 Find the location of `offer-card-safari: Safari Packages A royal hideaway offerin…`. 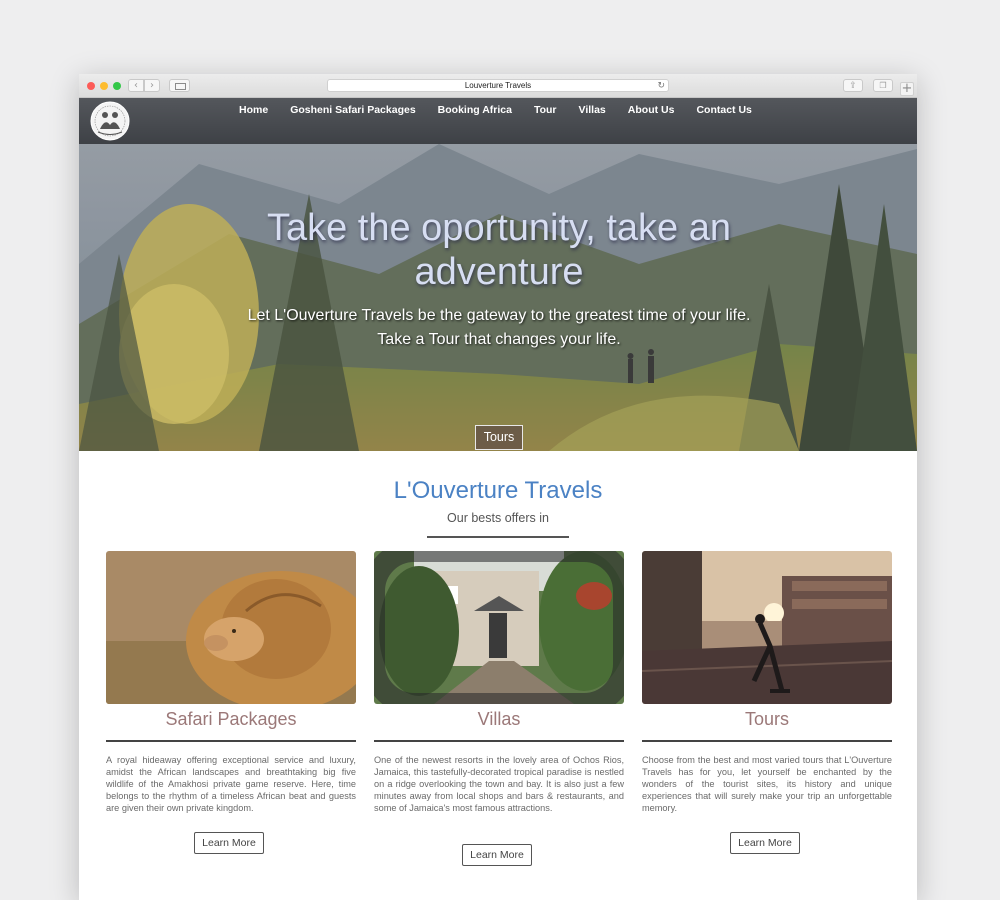

offer-card-safari: Safari Packages A royal hideaway offerin… is located at coordinates (231, 702).